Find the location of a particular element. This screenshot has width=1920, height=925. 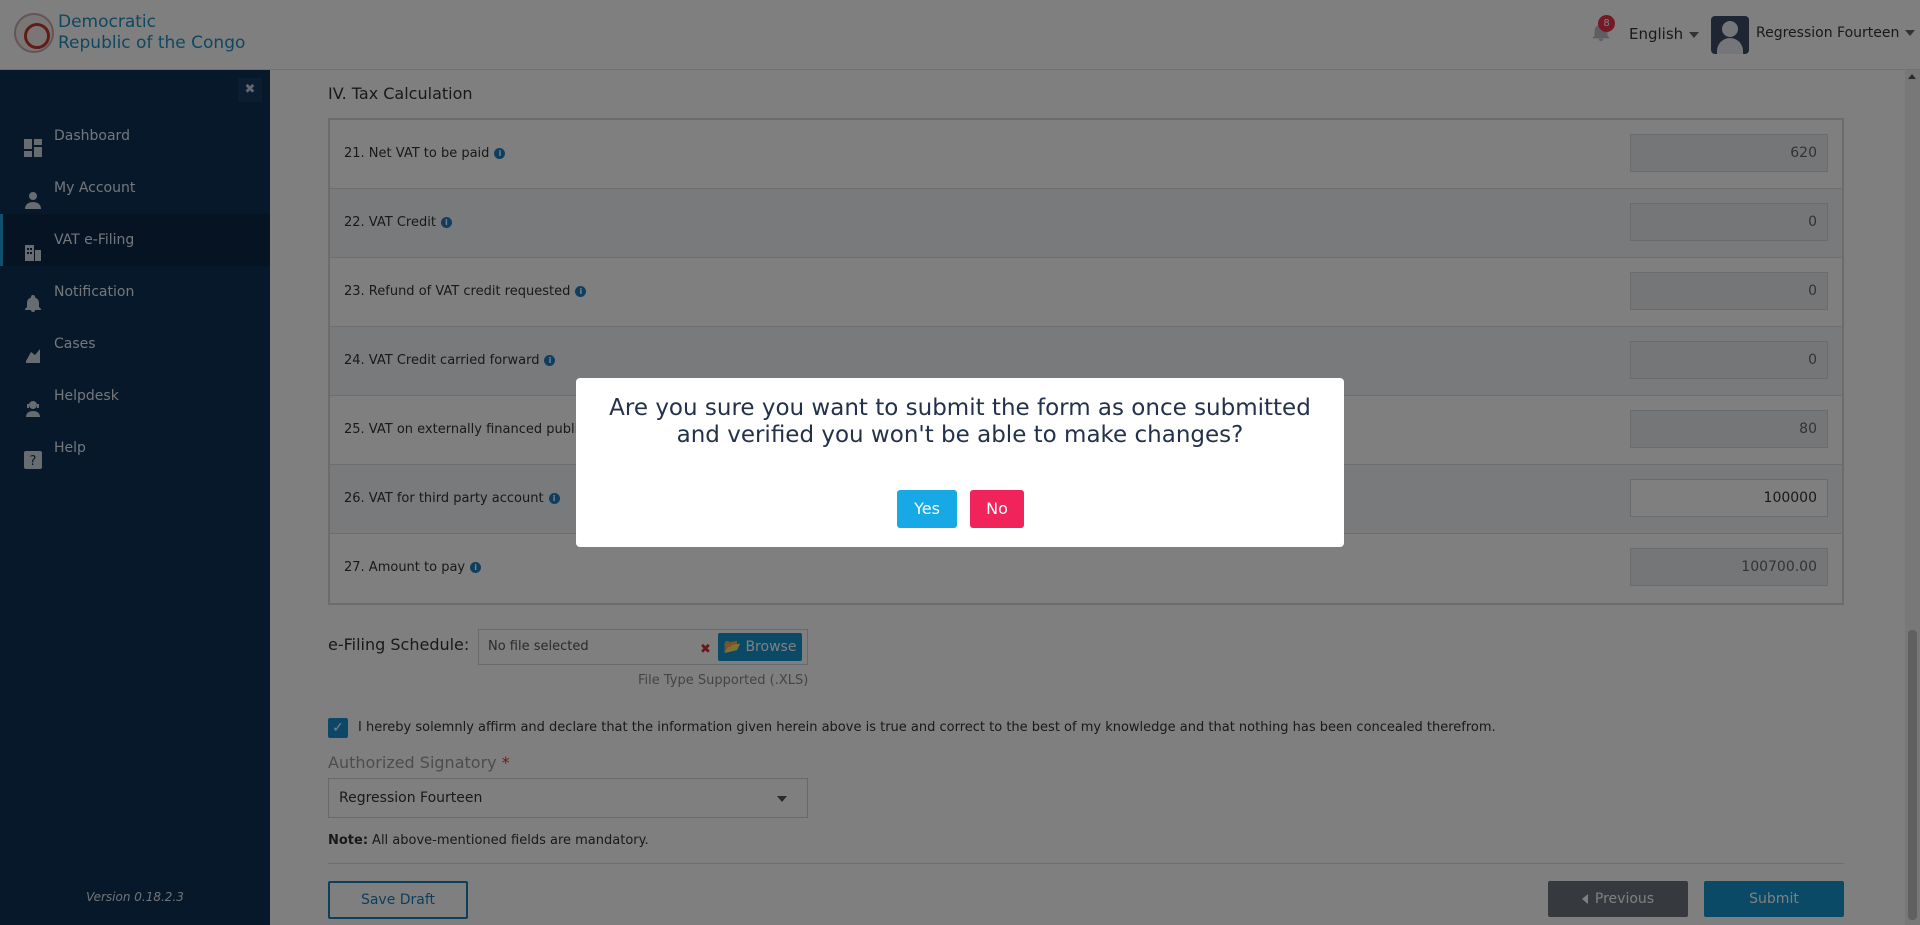

yes-button: Yes is located at coordinates (927, 509).